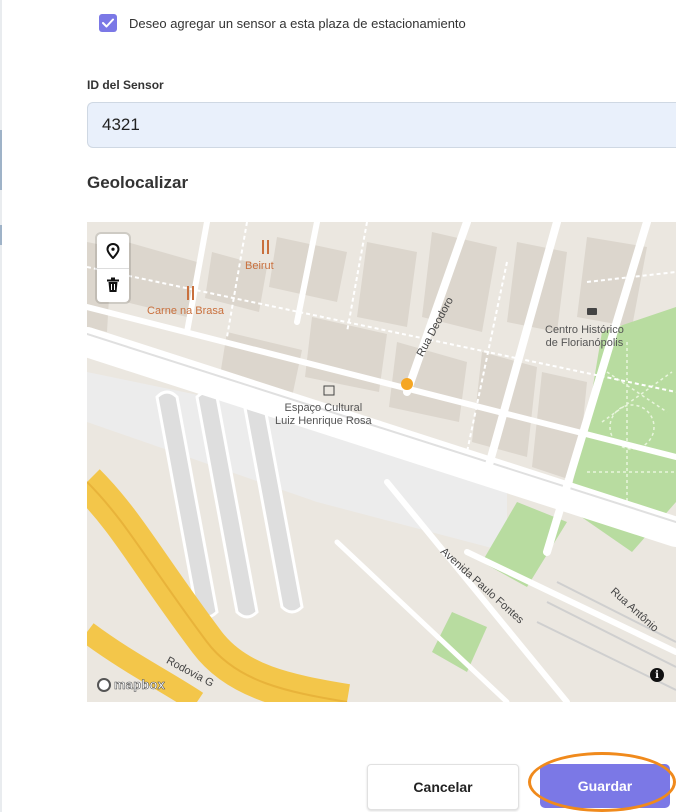 The height and width of the screenshot is (812, 676). What do you see at coordinates (138, 182) in the screenshot?
I see `geolocate-title: Geolocalizar` at bounding box center [138, 182].